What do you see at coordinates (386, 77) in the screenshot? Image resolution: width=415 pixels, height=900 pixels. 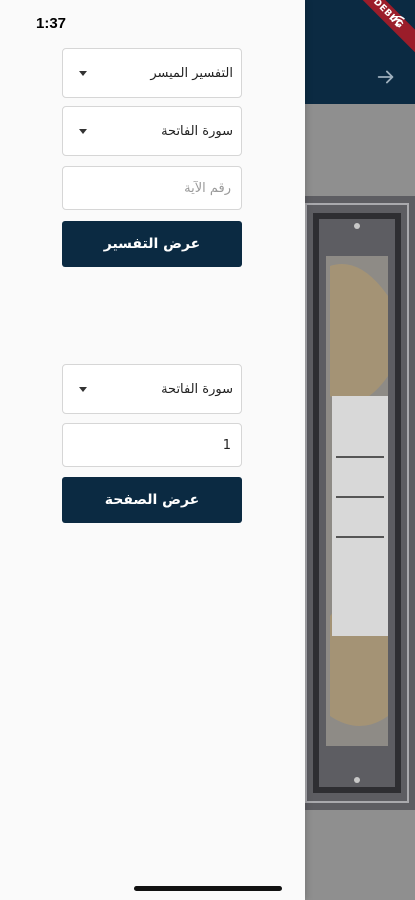 I see `arrow-forward-icon` at bounding box center [386, 77].